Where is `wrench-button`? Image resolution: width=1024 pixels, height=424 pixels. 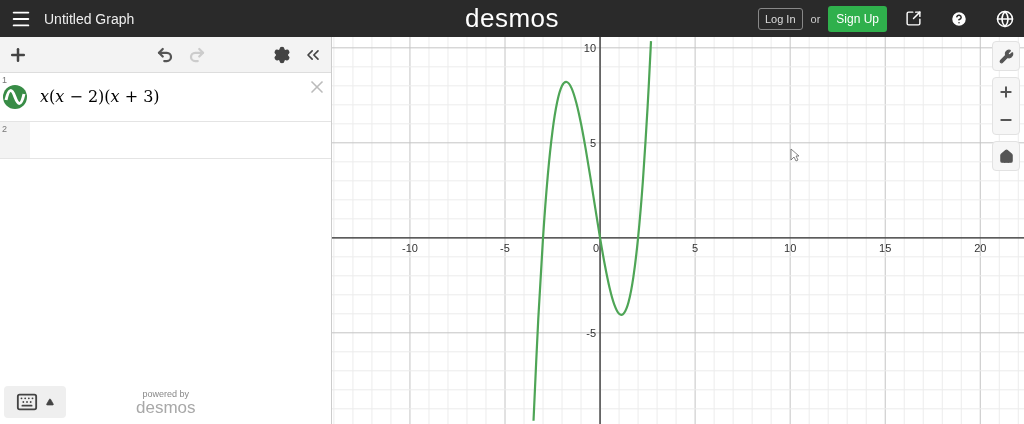
wrench-button is located at coordinates (1006, 56).